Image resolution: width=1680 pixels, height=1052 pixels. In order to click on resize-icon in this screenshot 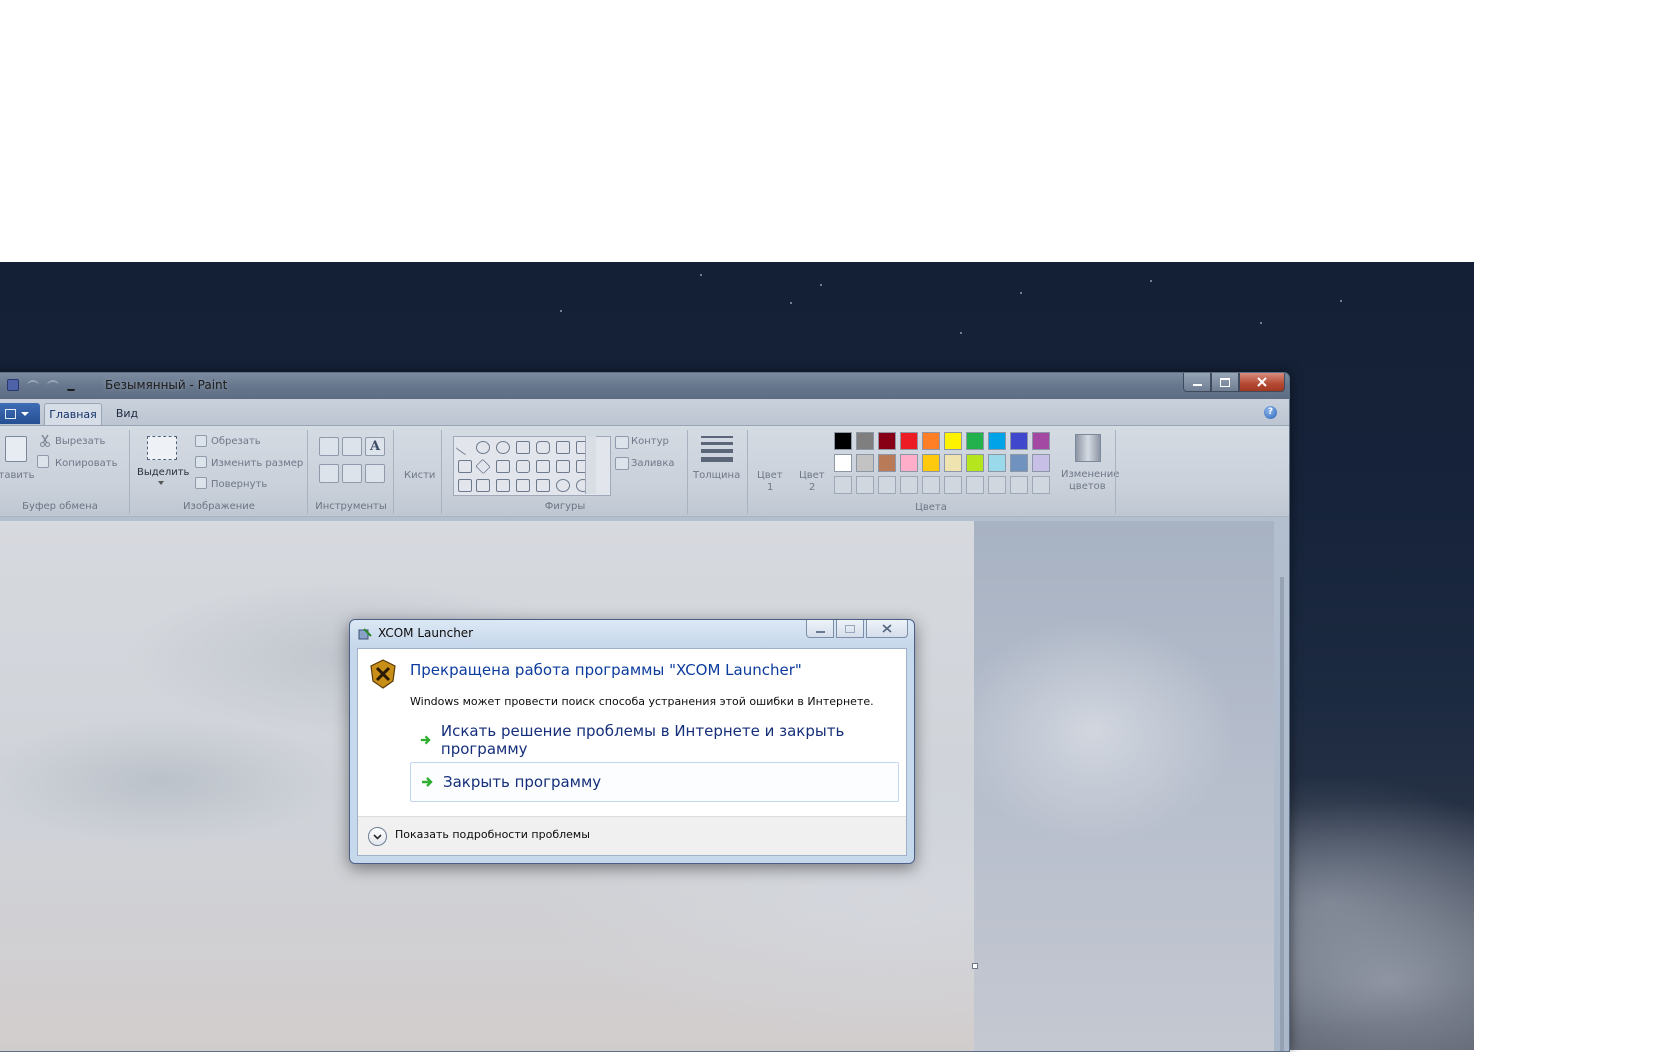, I will do `click(201, 462)`.